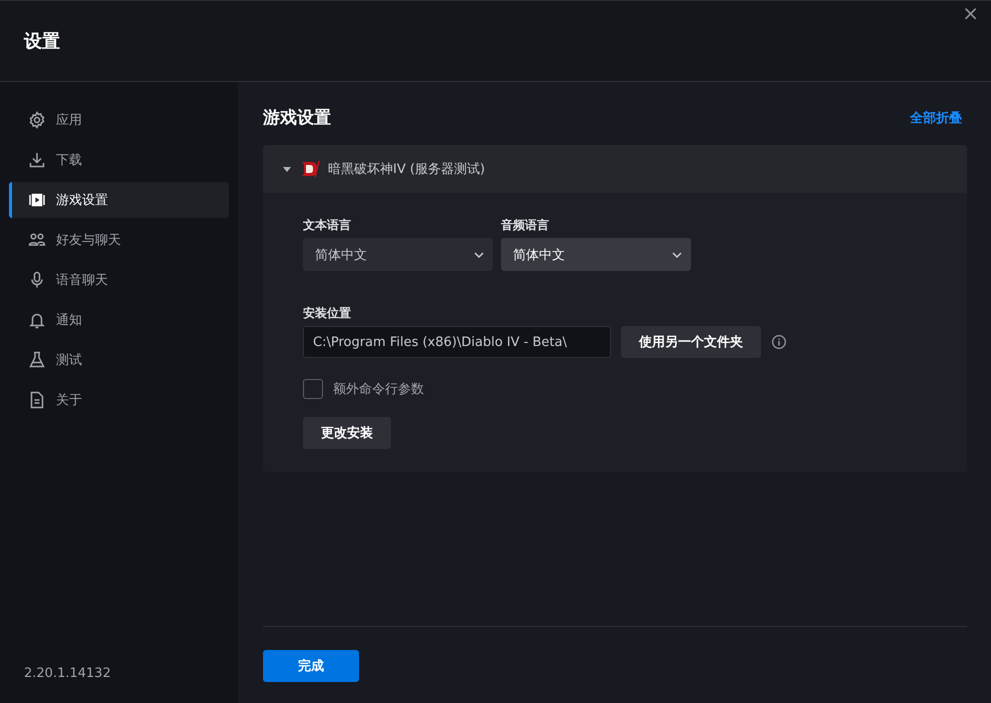  Describe the element at coordinates (119, 360) in the screenshot. I see `sidebar-item: 测试` at that location.